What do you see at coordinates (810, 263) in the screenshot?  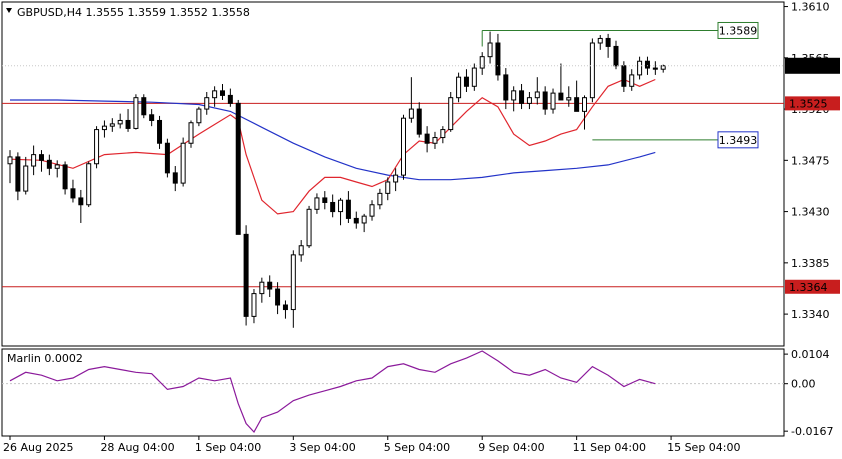 I see `y-tick-label: 1.3385` at bounding box center [810, 263].